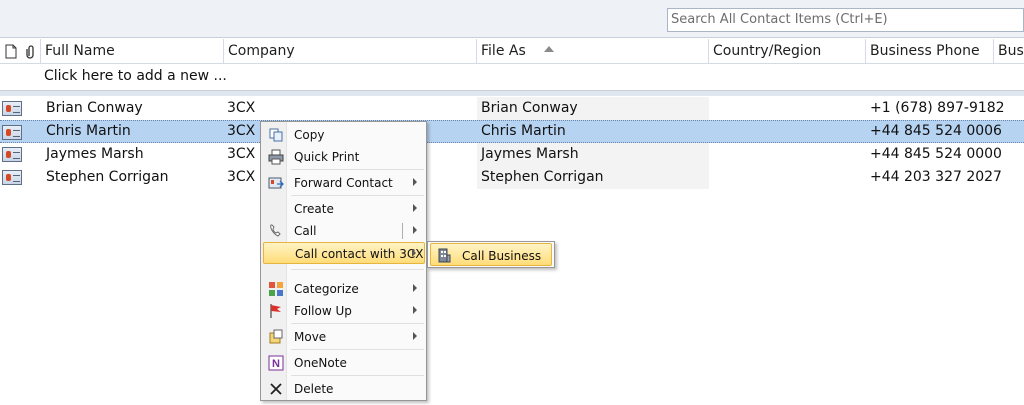  I want to click on full-name-cell: Stephen Corrigan, so click(107, 177).